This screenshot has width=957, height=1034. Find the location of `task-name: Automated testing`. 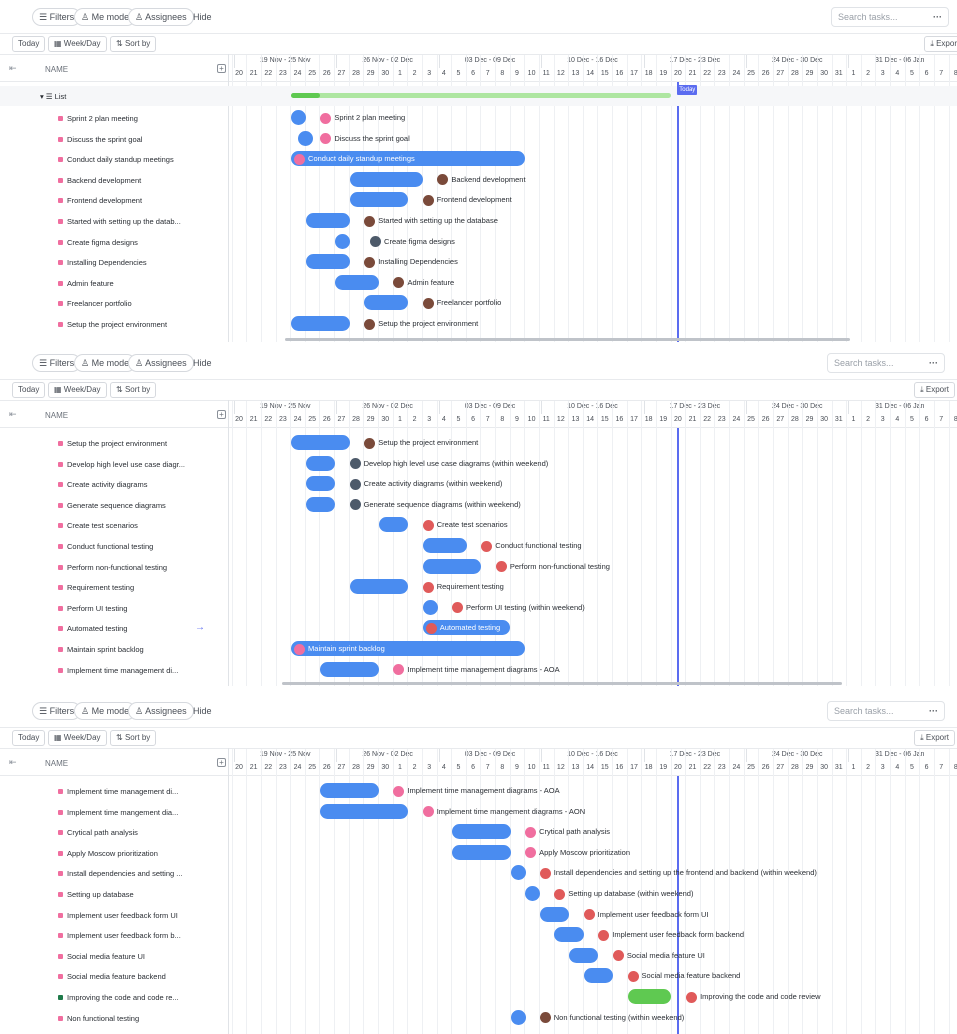

task-name: Automated testing is located at coordinates (97, 628).